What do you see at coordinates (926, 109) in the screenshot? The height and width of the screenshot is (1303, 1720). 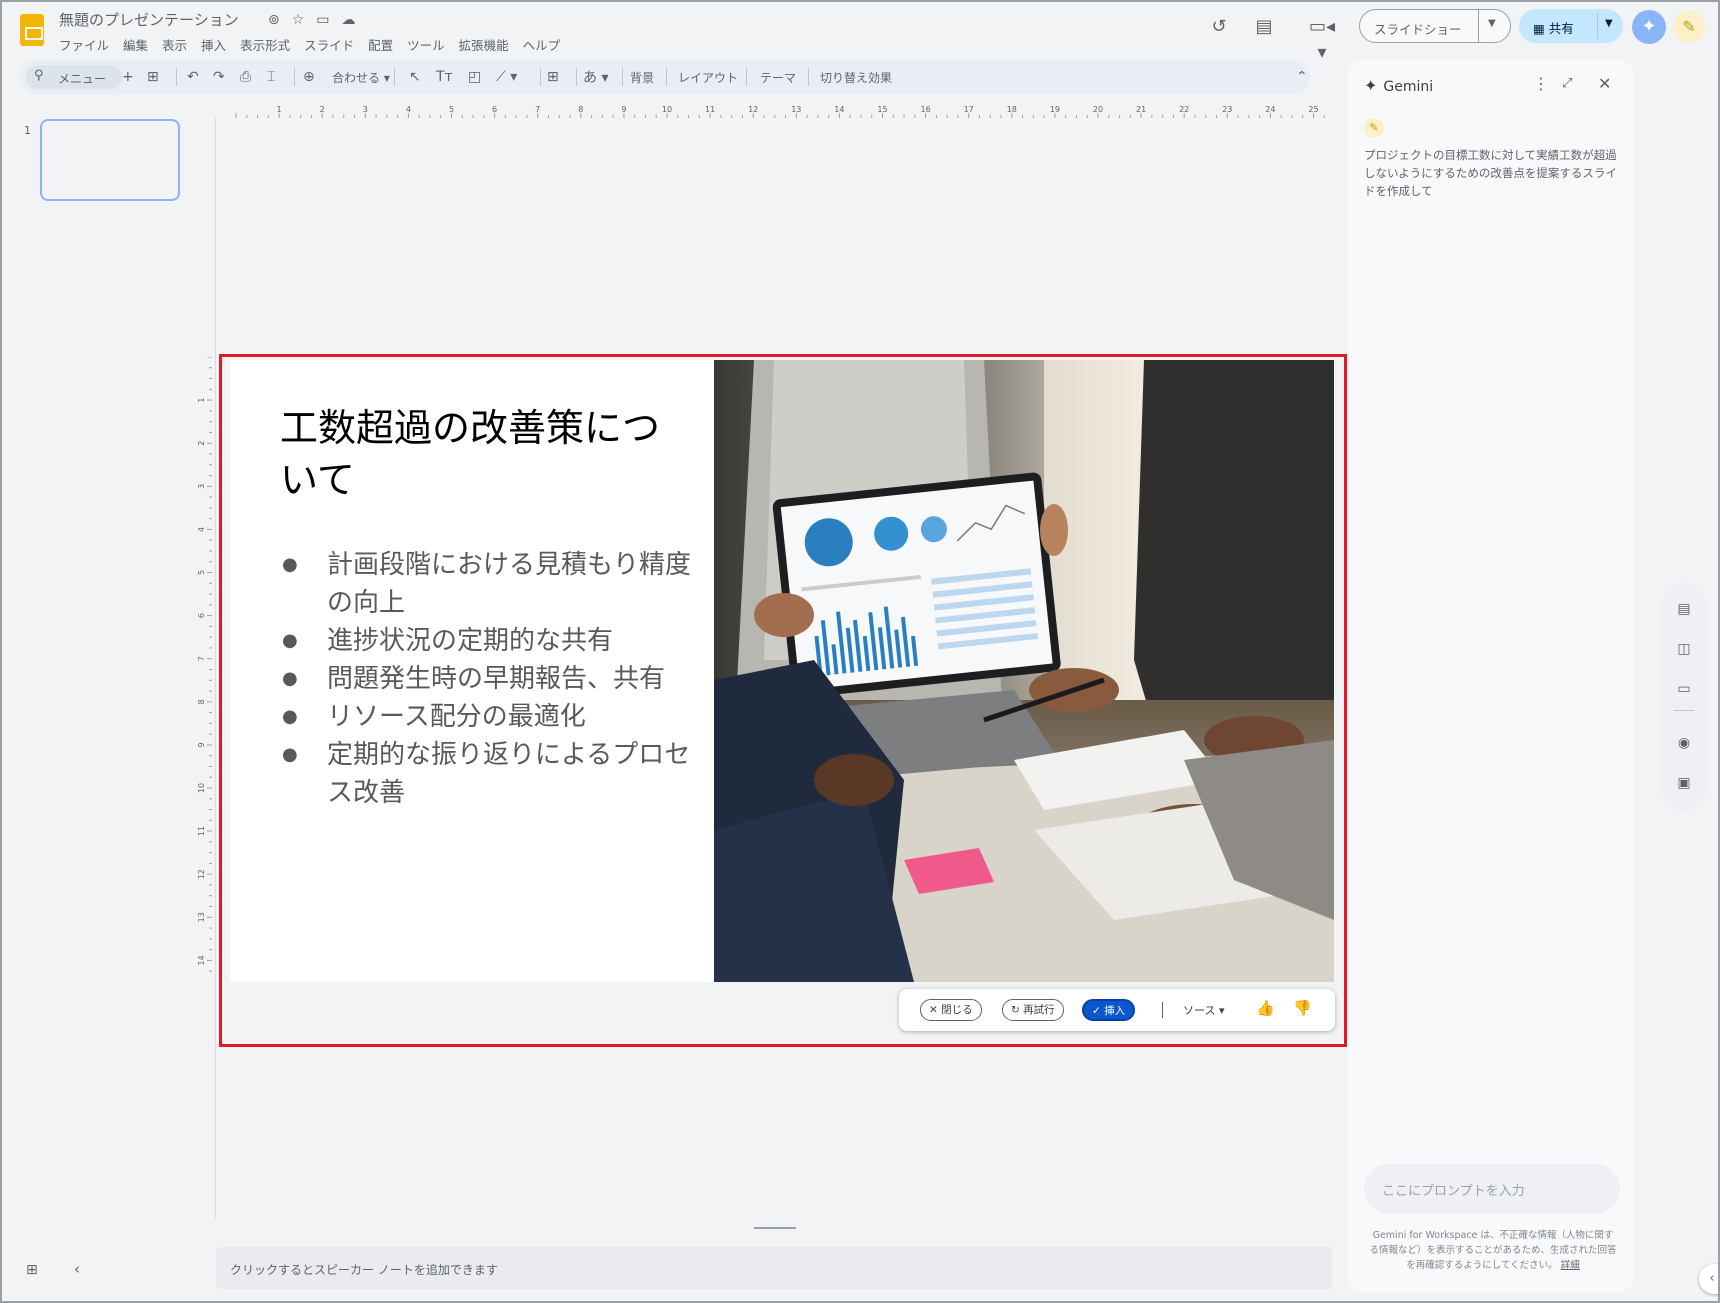 I see `ruler-label: 16` at bounding box center [926, 109].